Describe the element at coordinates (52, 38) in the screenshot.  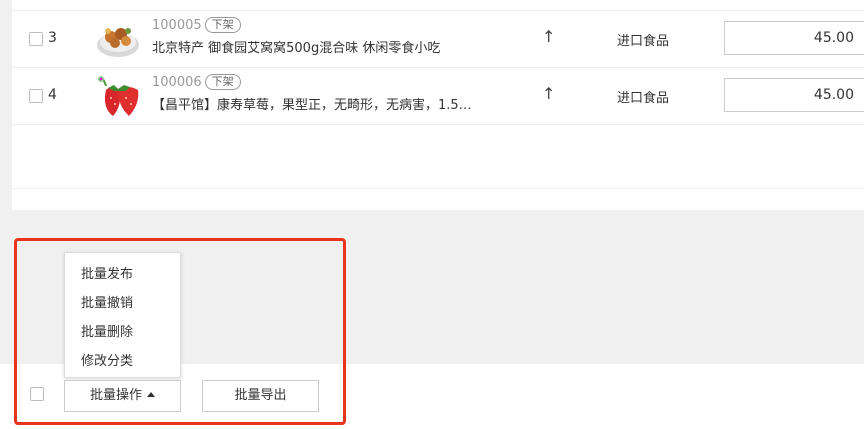
I see `row-index: 3` at that location.